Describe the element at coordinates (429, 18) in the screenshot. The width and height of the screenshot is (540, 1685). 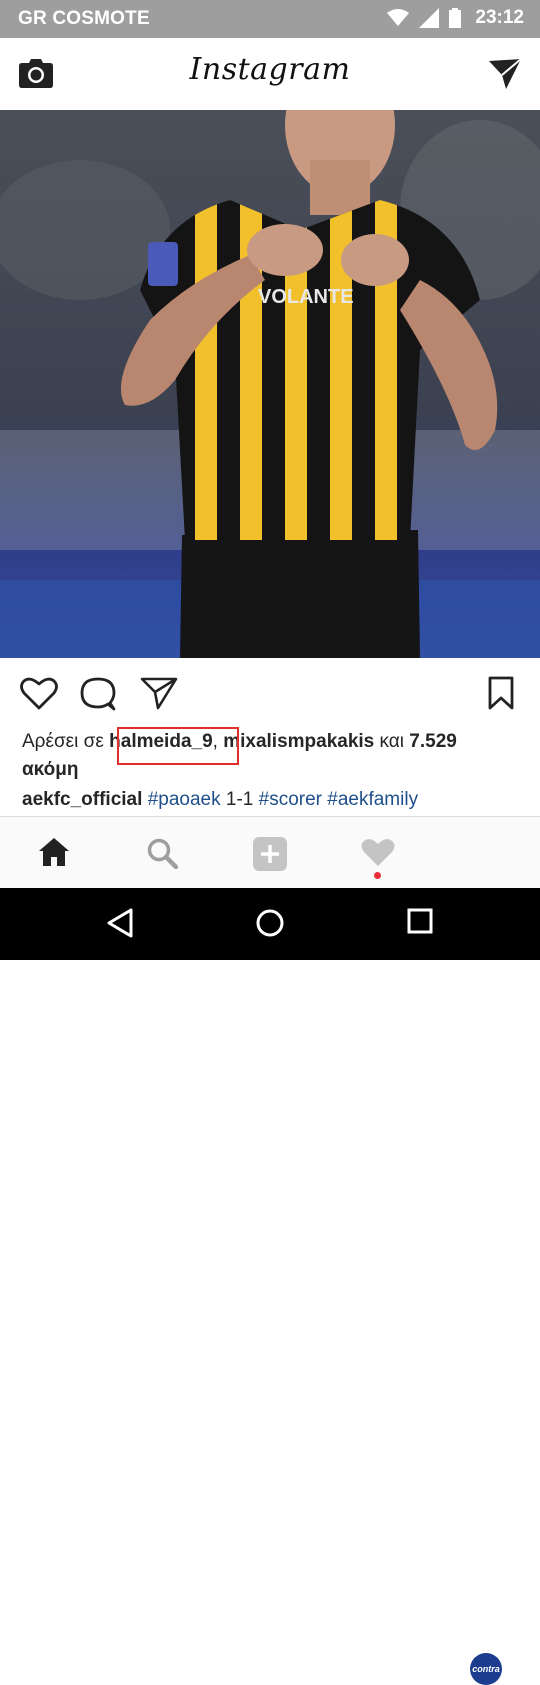
I see `signal-icon` at that location.